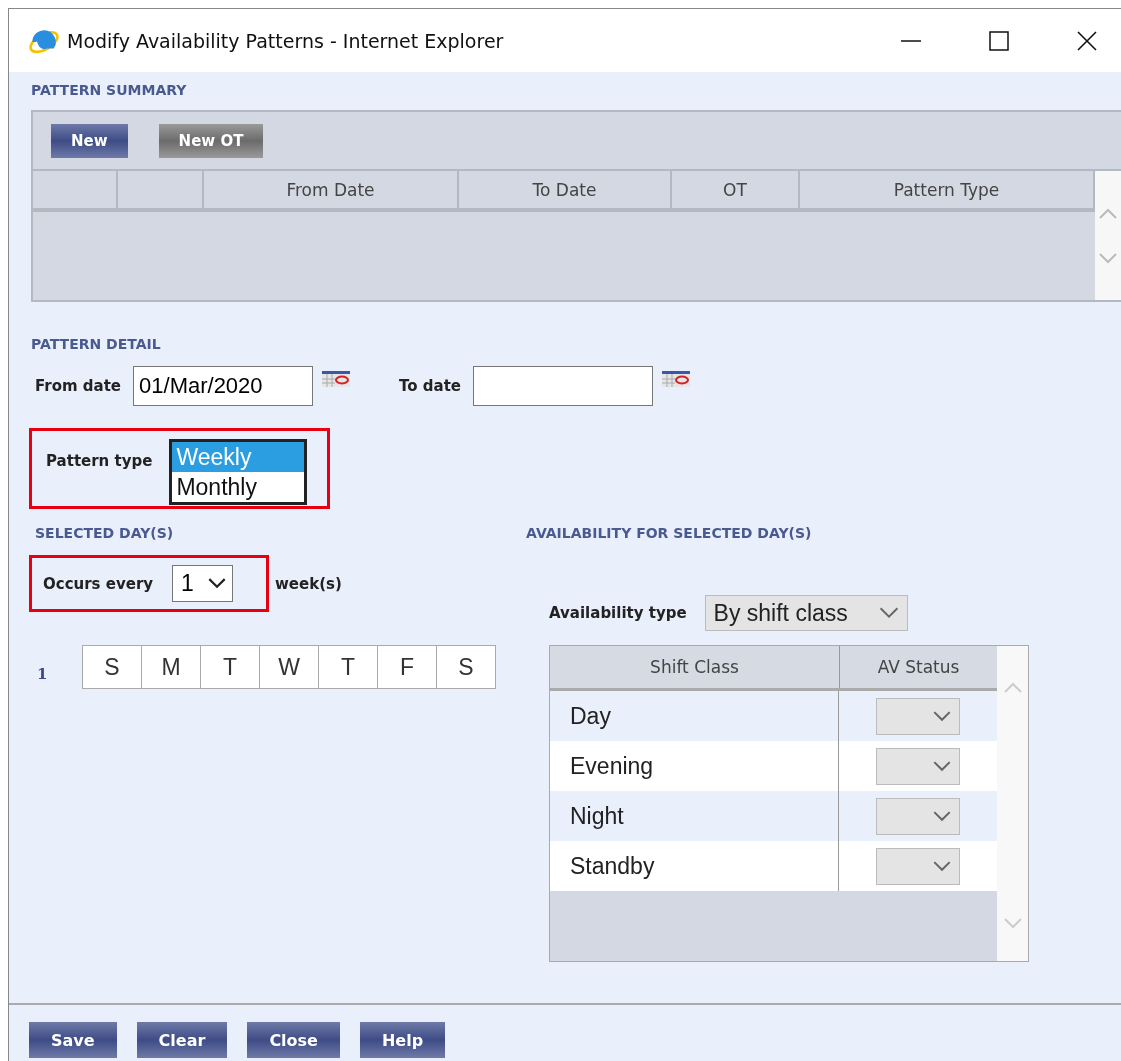  I want to click on column-header: AV Status, so click(918, 667).